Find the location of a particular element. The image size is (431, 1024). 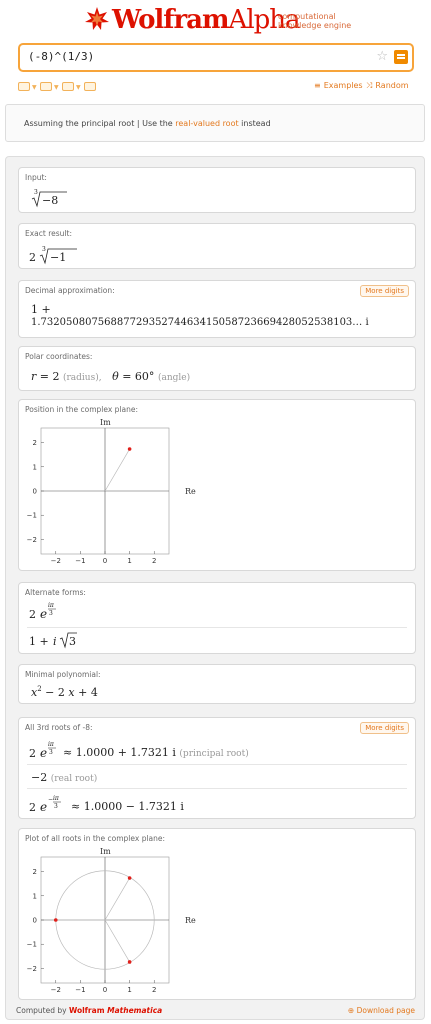

pod-title: Alternate forms: is located at coordinates (55, 592).